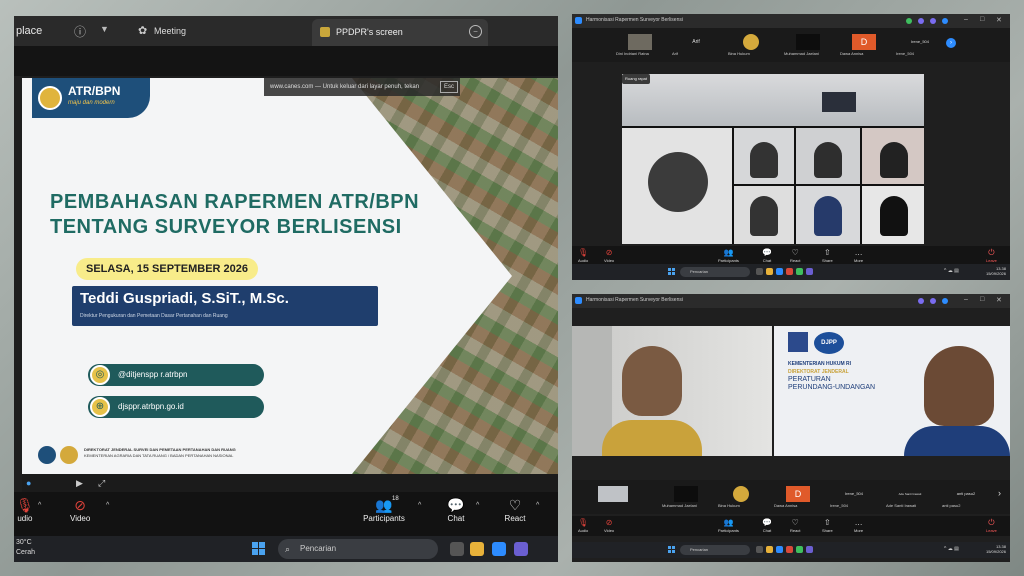 The image size is (1024, 576). Describe the element at coordinates (384, 509) in the screenshot. I see `participants-button: 👥 18 Participants` at that location.